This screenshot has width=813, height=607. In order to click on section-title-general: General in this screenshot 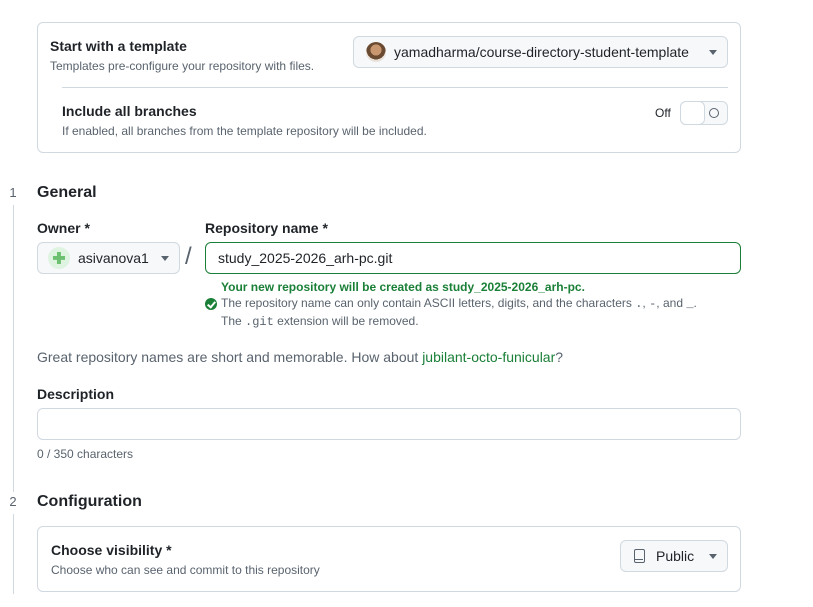, I will do `click(67, 192)`.